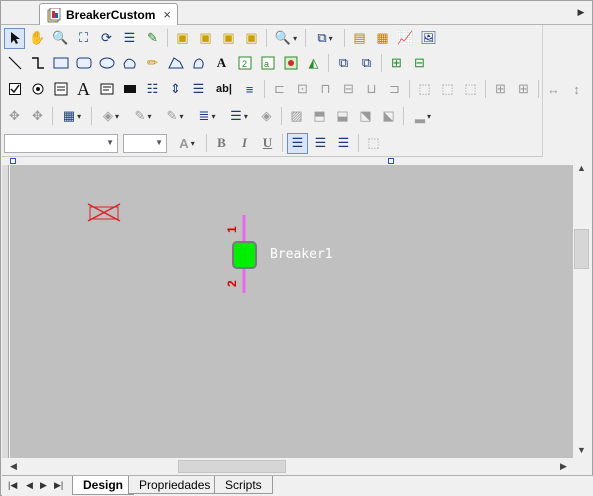  Describe the element at coordinates (228, 38) in the screenshot. I see `group3-icon: ▣` at that location.